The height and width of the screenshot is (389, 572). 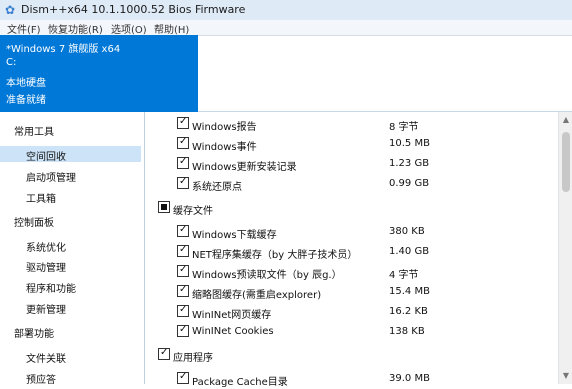 What do you see at coordinates (352, 144) in the screenshot?
I see `list-item: Windows事件 10.5 MB` at bounding box center [352, 144].